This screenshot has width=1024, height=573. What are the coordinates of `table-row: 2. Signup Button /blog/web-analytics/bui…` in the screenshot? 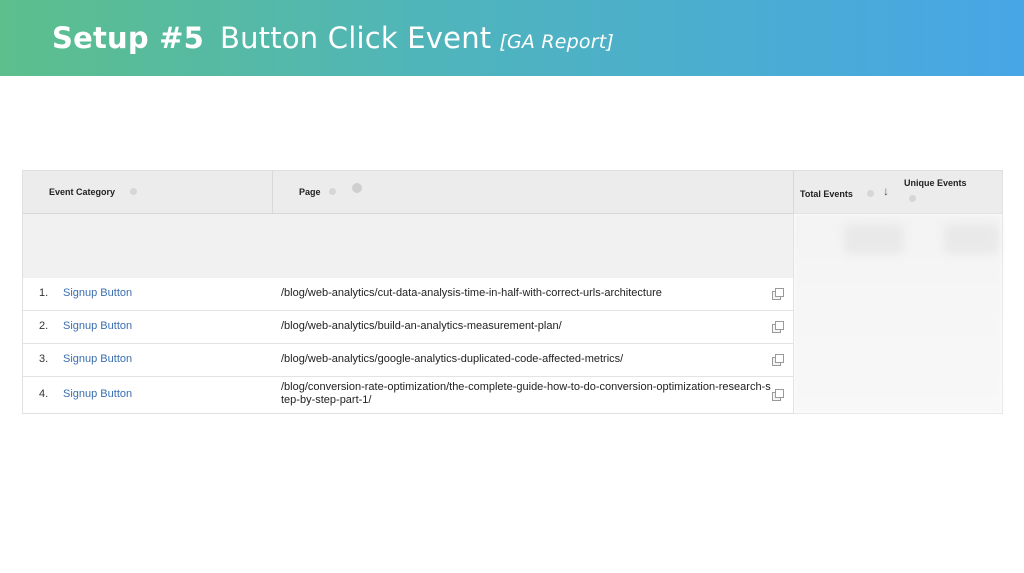 It's located at (408, 327).